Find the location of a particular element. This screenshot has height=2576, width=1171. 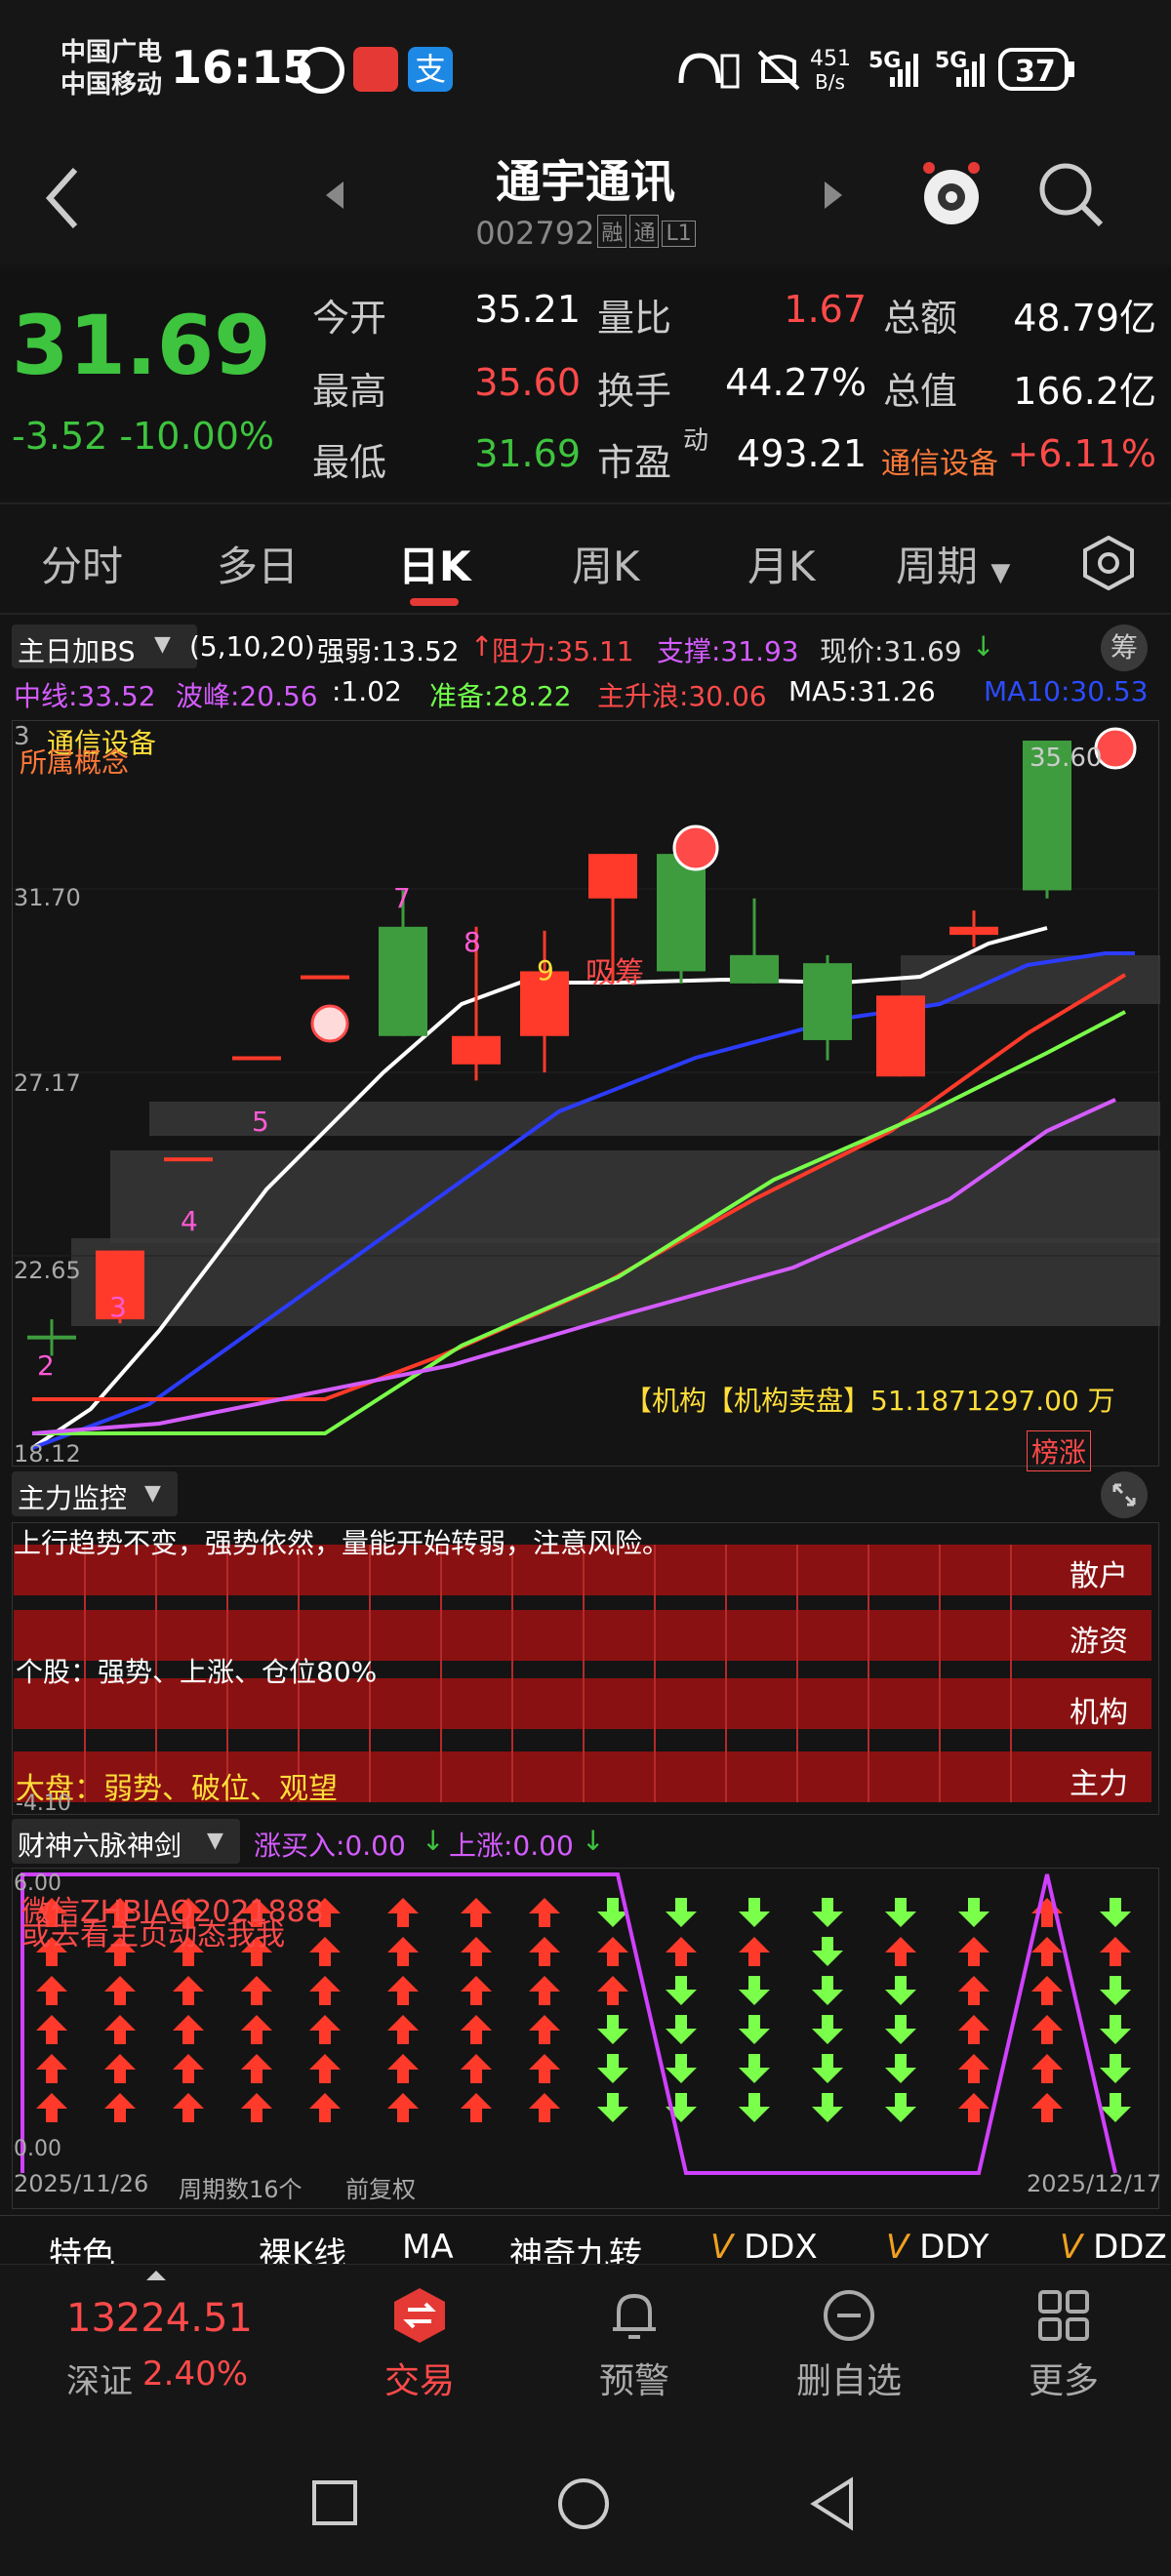

chevron-up-icon is located at coordinates (156, 2275).